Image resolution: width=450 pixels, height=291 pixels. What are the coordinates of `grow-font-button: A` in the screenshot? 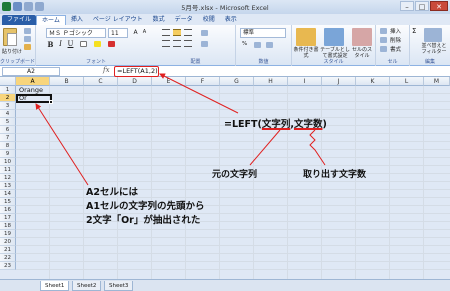 It's located at (135, 32).